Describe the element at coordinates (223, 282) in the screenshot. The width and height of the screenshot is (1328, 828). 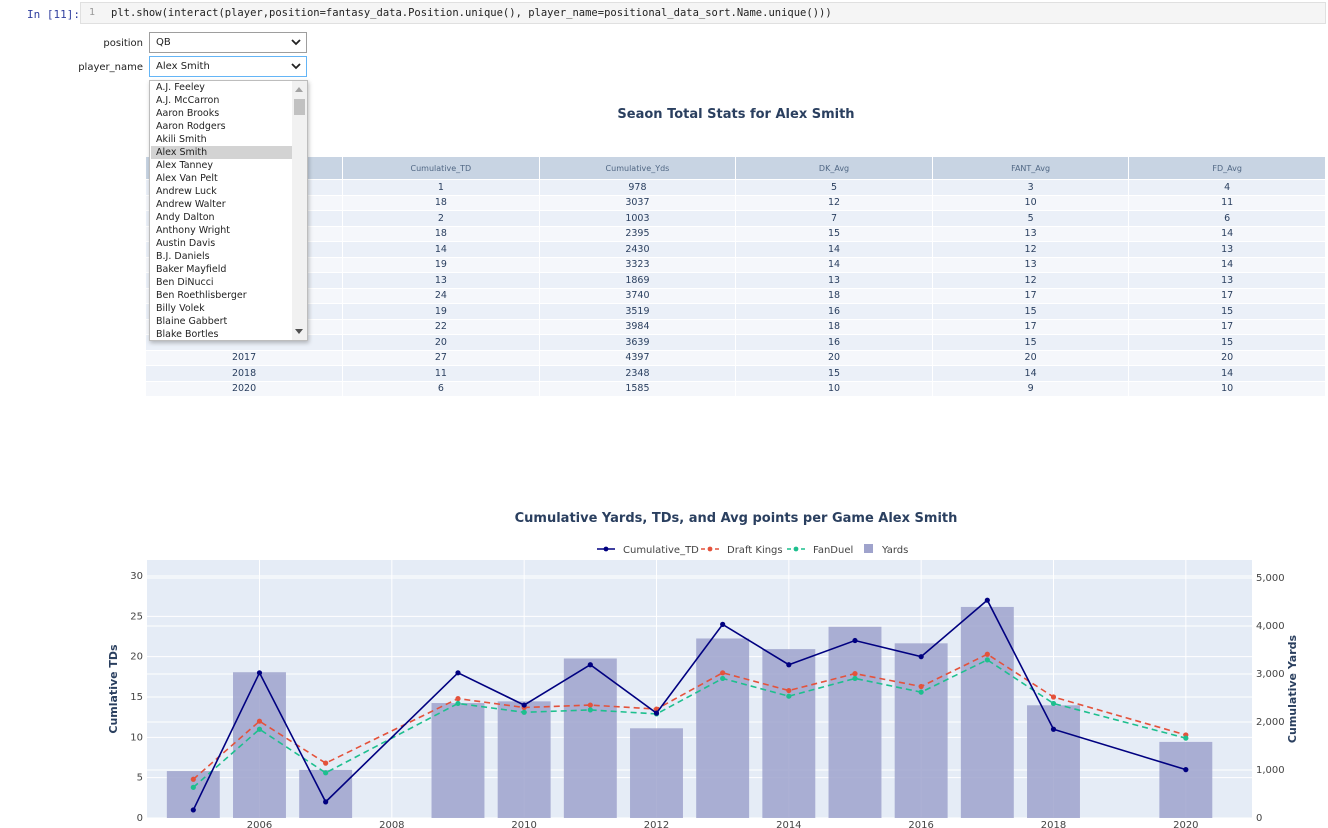
I see `dropdown-option: Ben DiNucci` at that location.